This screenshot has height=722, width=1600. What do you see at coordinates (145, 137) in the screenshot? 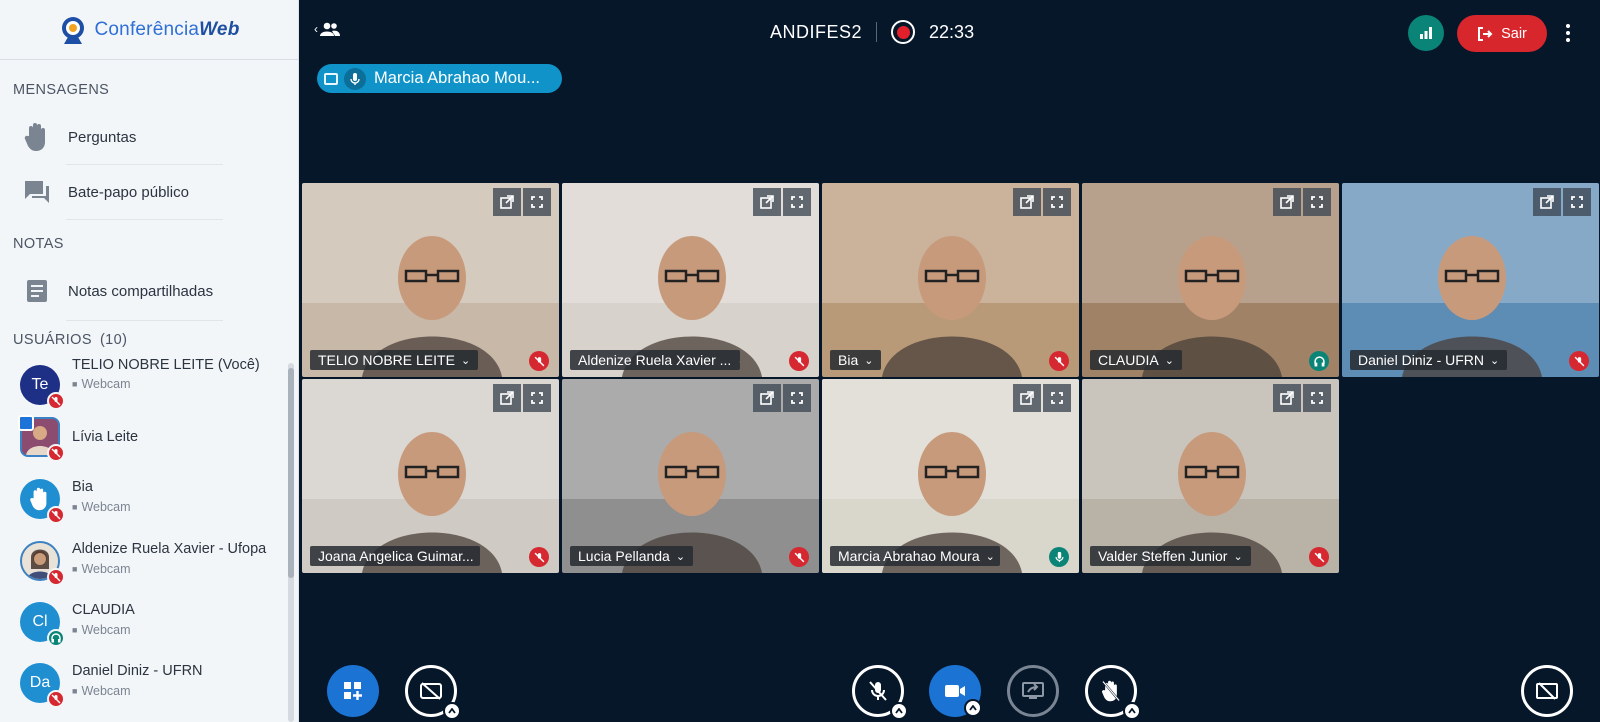
I see `sidebar-item-questions: Perguntas` at bounding box center [145, 137].